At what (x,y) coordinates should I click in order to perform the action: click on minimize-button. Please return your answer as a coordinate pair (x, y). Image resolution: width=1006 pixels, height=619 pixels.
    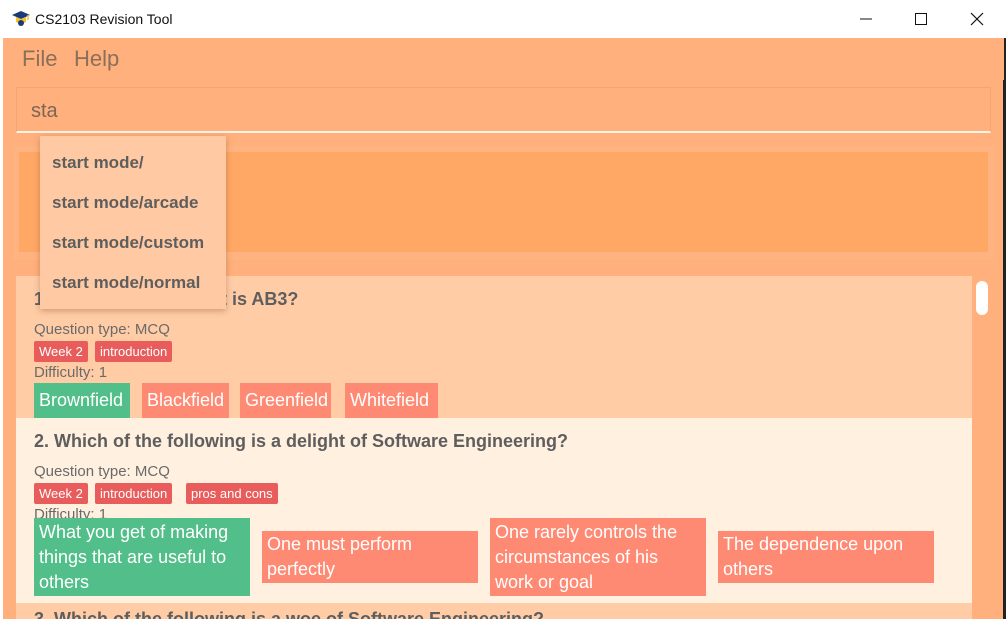
    Looking at the image, I should click on (866, 19).